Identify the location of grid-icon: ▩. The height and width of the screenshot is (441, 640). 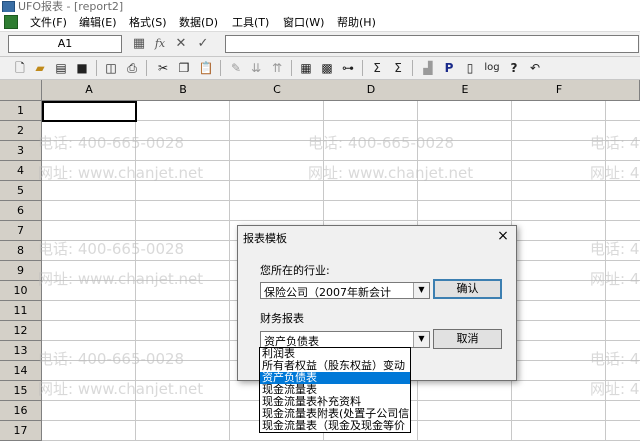
(327, 68).